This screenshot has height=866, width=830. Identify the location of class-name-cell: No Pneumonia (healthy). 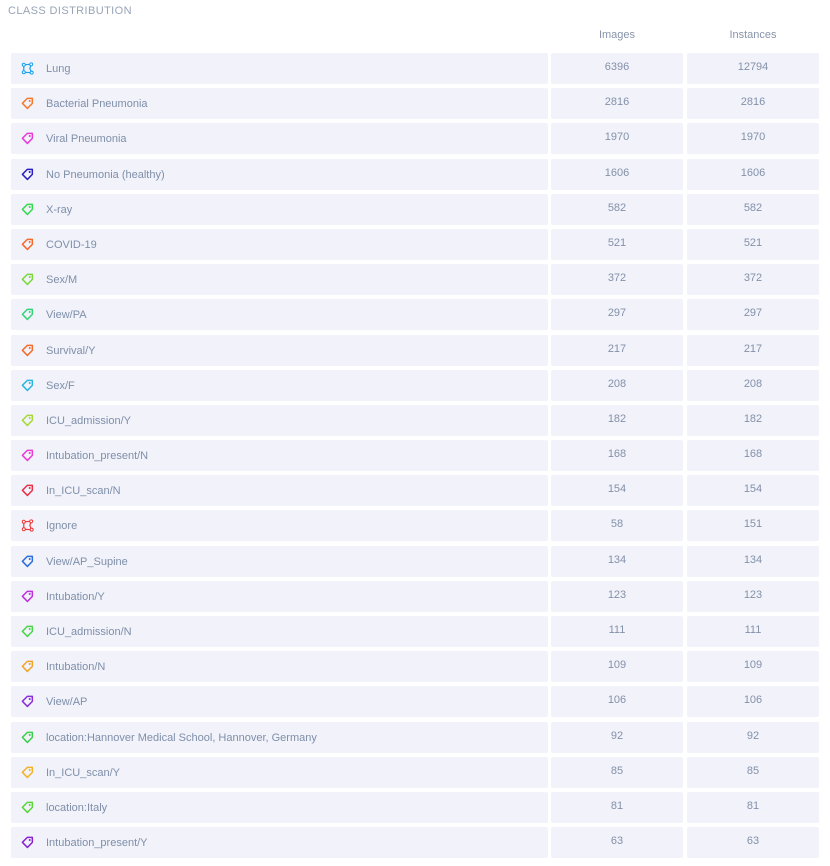
(279, 174).